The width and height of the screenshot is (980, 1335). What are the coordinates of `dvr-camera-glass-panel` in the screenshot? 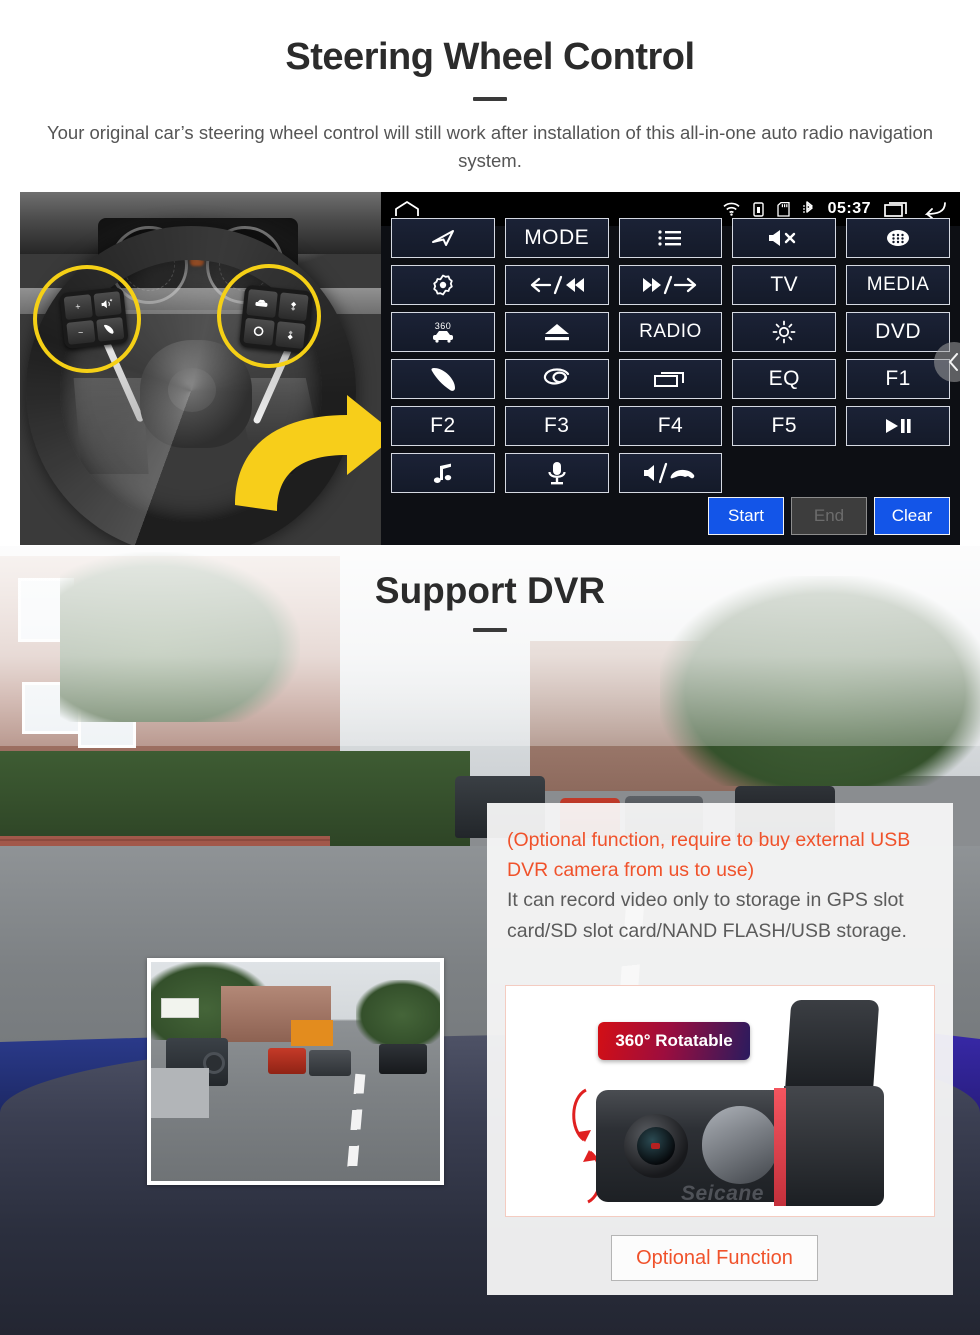 It's located at (740, 1145).